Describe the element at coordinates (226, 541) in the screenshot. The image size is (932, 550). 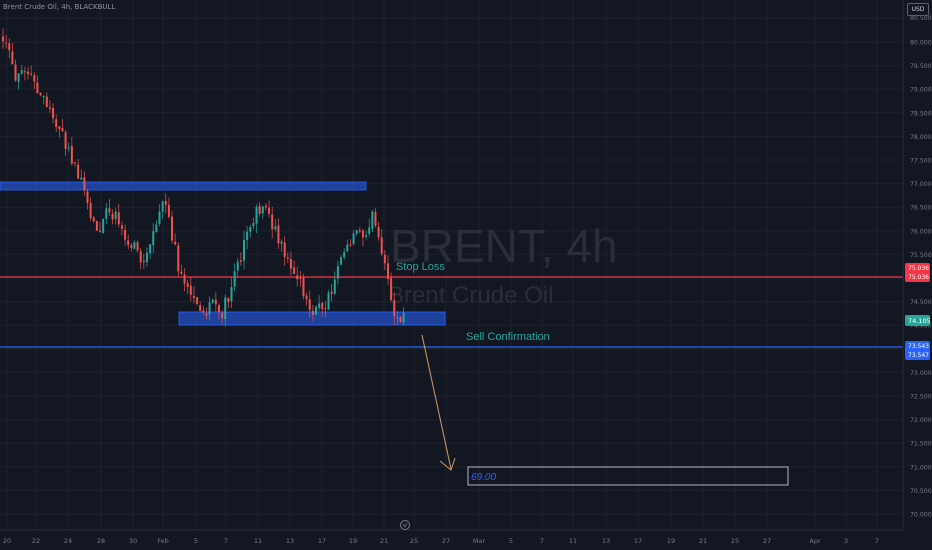
I see `time-tick-label: 7` at that location.